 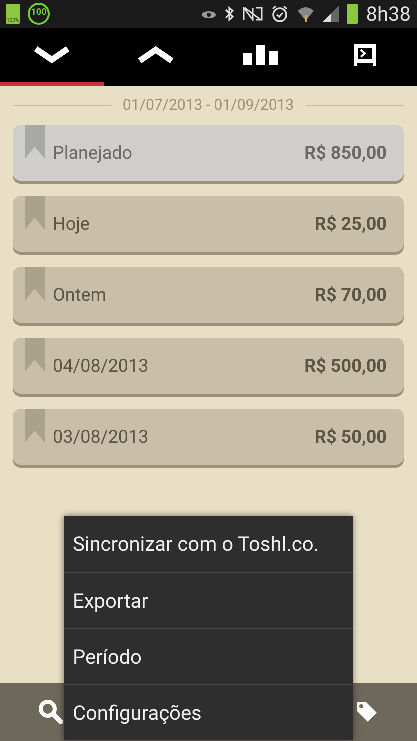 I want to click on chevron-down-icon, so click(x=52, y=55).